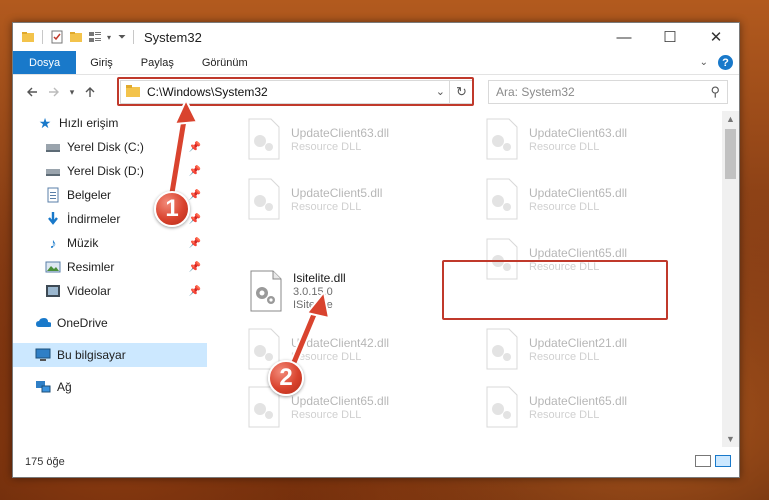  Describe the element at coordinates (105, 171) in the screenshot. I see `sidebar-item-label: Yerel Disk (D:)` at that location.